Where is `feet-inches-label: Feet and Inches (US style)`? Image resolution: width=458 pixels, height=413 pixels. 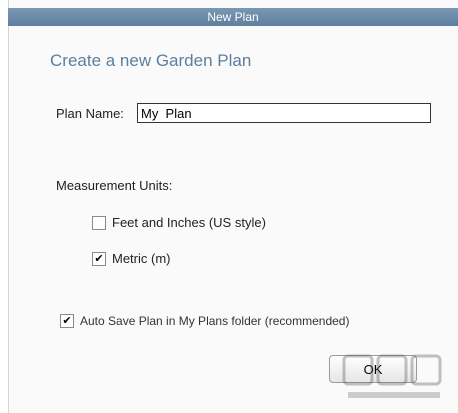 feet-inches-label: Feet and Inches (US style) is located at coordinates (189, 222).